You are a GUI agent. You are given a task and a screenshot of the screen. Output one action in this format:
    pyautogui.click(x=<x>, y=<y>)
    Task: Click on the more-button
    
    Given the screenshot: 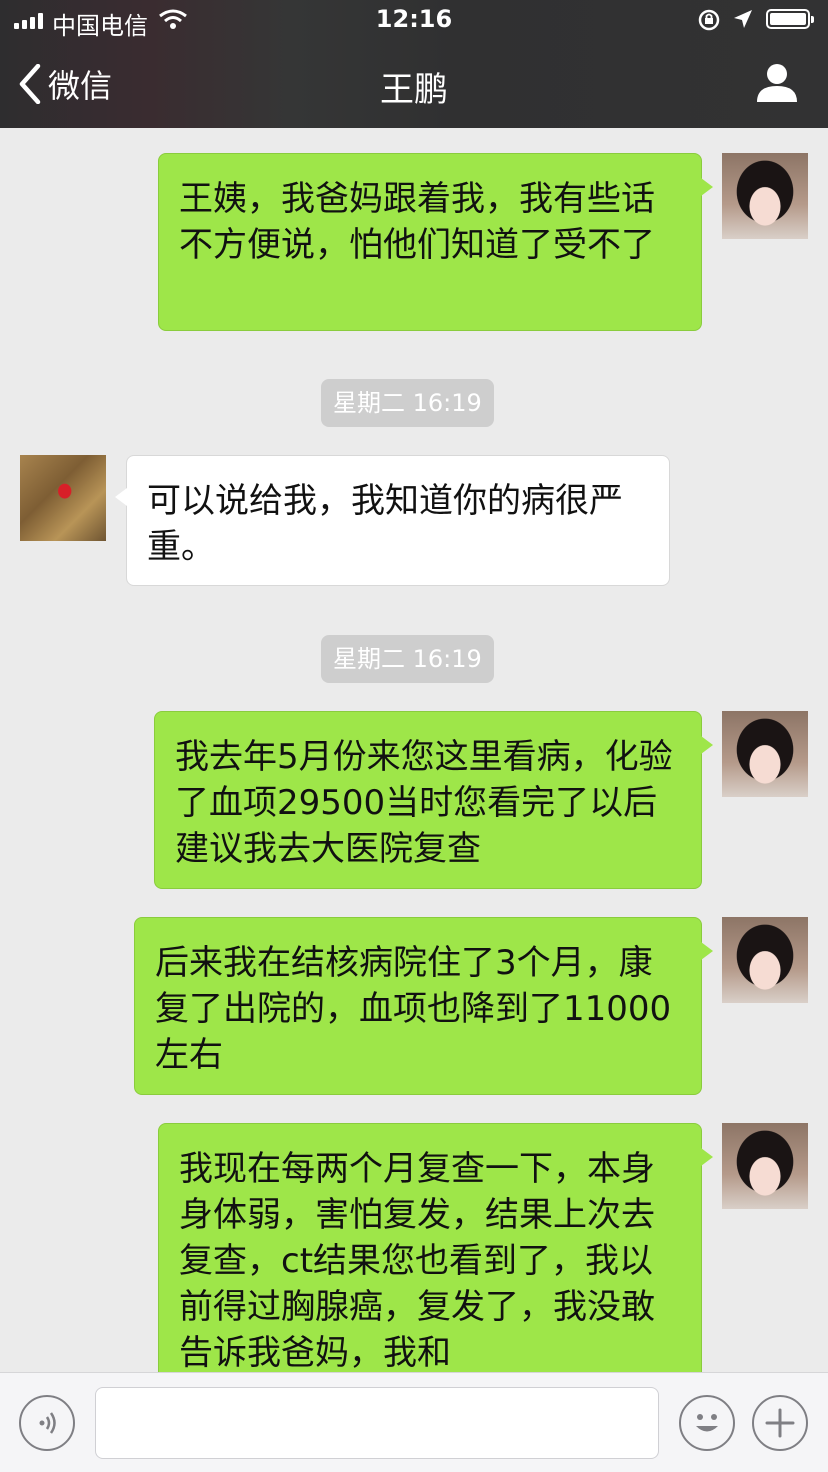 What is the action you would take?
    pyautogui.click(x=780, y=1423)
    